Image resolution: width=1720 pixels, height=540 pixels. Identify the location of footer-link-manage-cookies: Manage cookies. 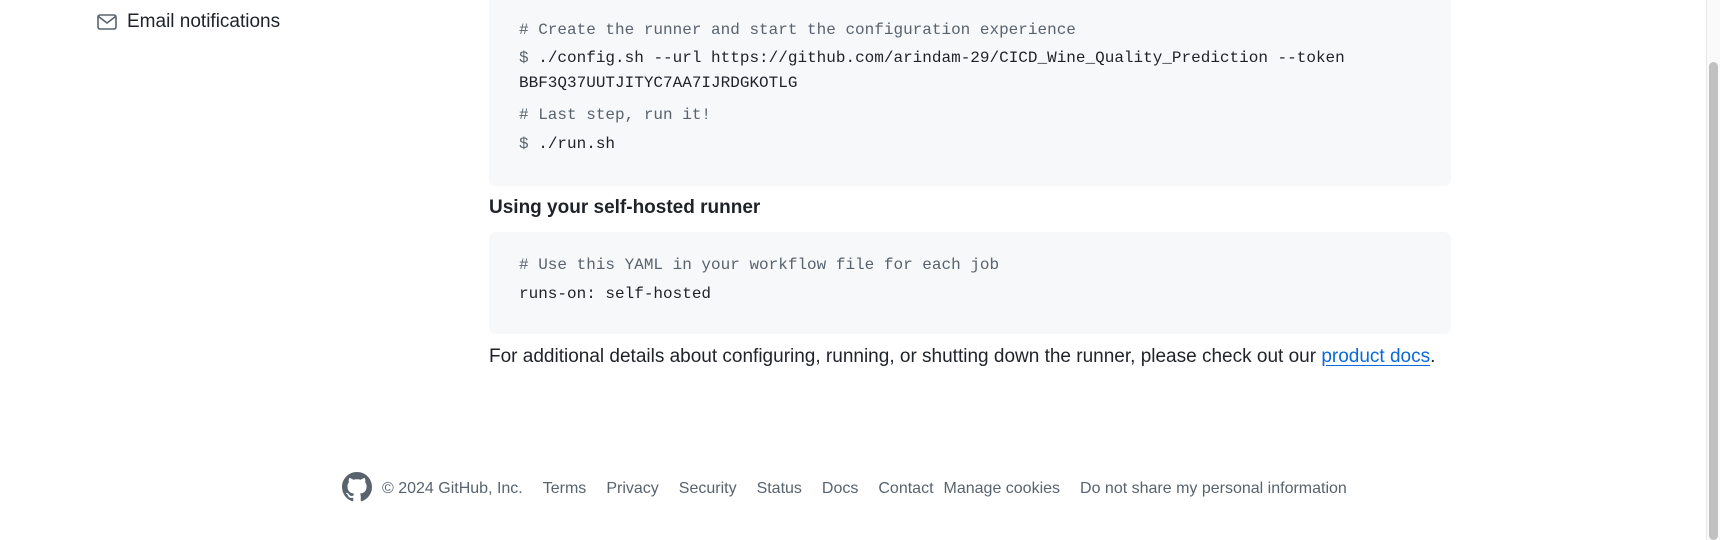
(1002, 489).